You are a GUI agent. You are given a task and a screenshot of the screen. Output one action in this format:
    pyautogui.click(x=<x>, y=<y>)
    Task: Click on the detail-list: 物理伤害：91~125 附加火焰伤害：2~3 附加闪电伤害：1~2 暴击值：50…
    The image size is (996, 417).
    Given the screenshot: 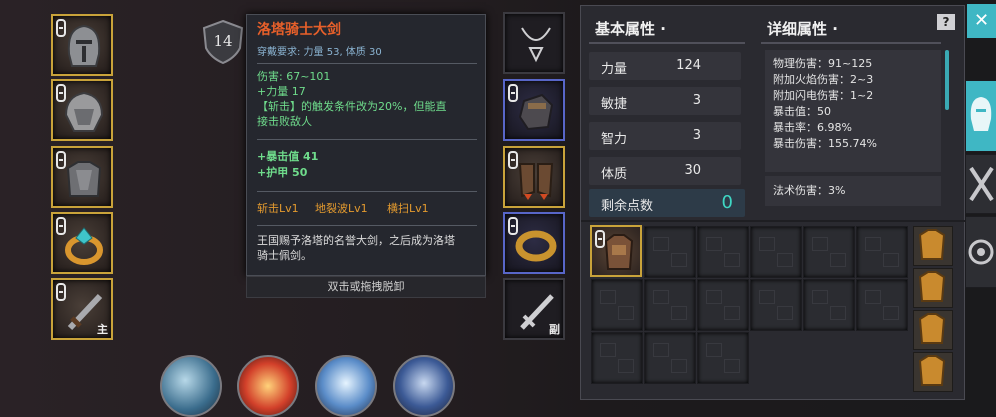 What is the action you would take?
    pyautogui.click(x=853, y=111)
    